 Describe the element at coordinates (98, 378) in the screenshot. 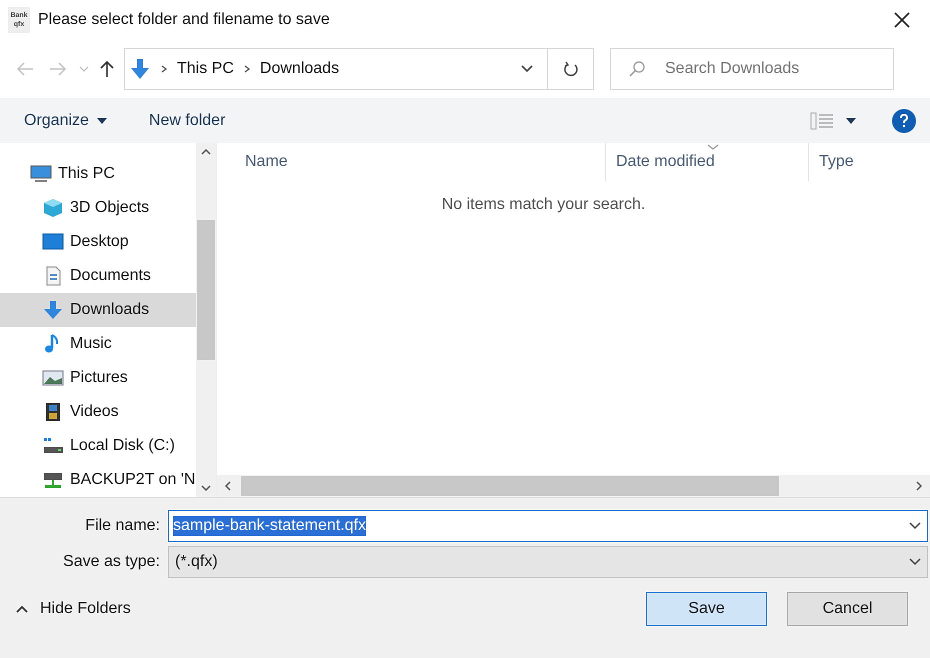

I see `folder-tree-item: Pictures` at that location.